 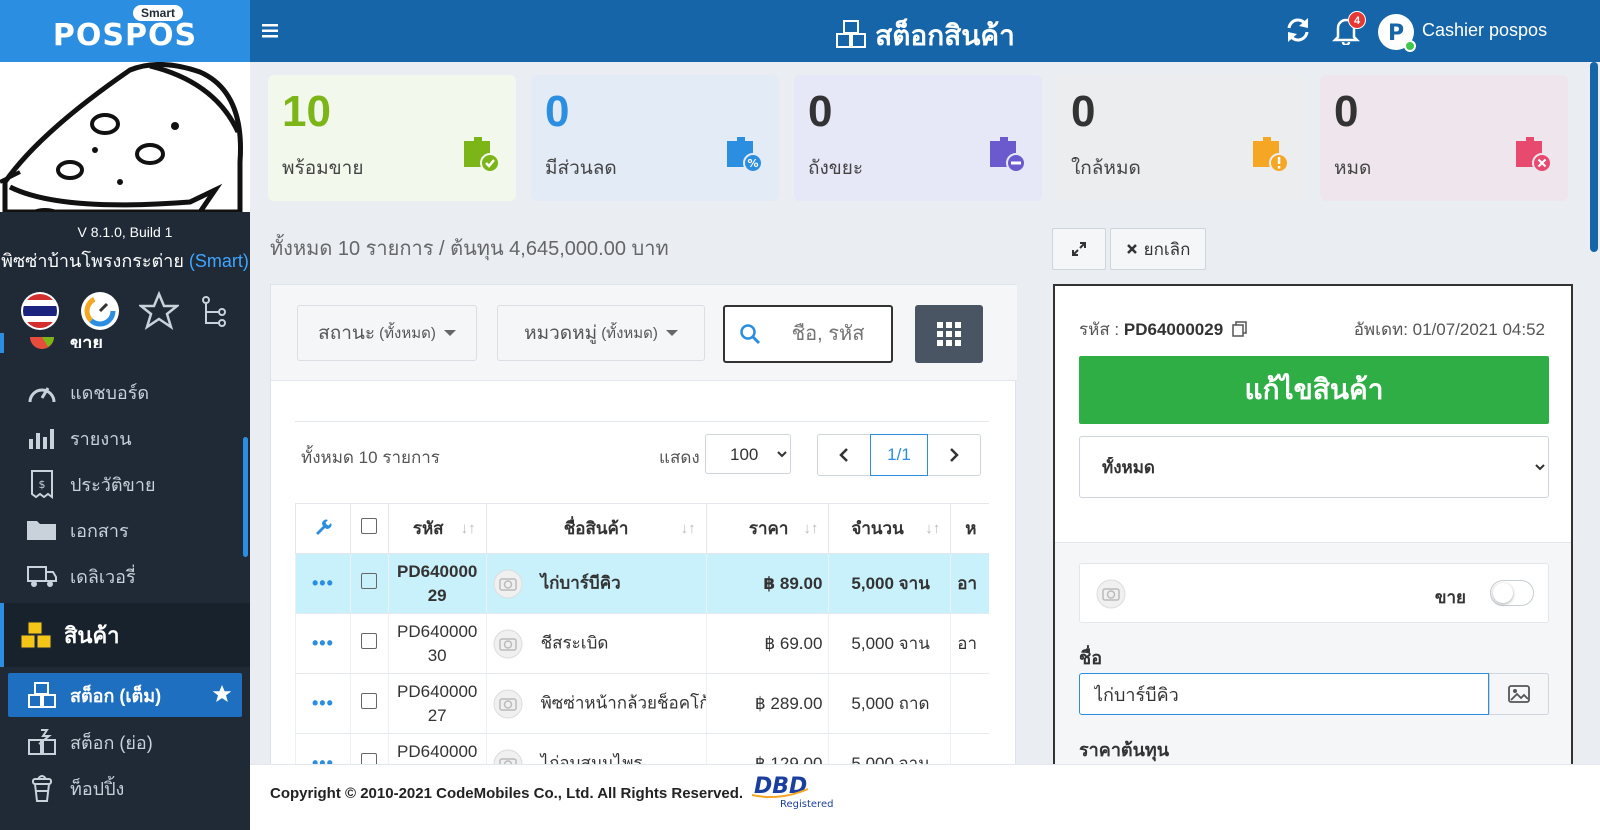 What do you see at coordinates (1444, 138) in the screenshot?
I see `stat-card-out-of-stock: 0 หมด` at bounding box center [1444, 138].